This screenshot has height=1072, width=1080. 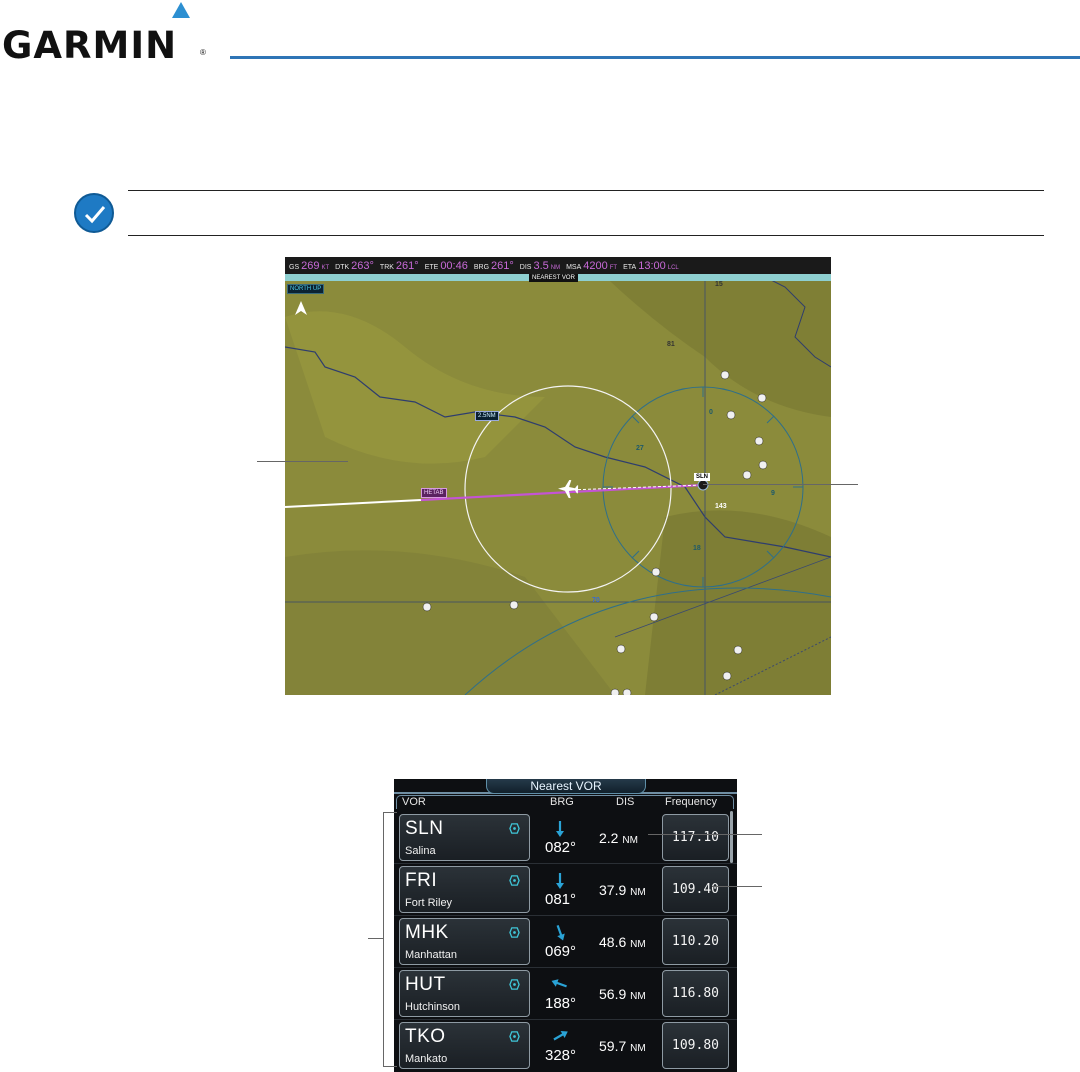 I want to click on vor-city: Manhattan, so click(x=431, y=955).